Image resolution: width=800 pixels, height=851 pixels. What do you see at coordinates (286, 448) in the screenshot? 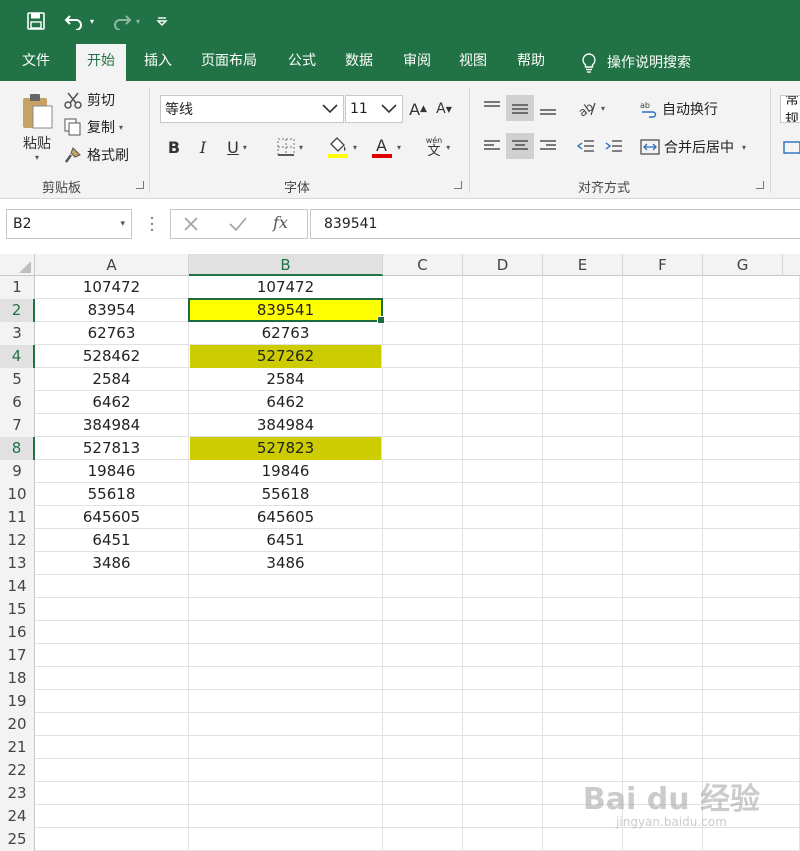
I see `cell-b: 527823` at bounding box center [286, 448].